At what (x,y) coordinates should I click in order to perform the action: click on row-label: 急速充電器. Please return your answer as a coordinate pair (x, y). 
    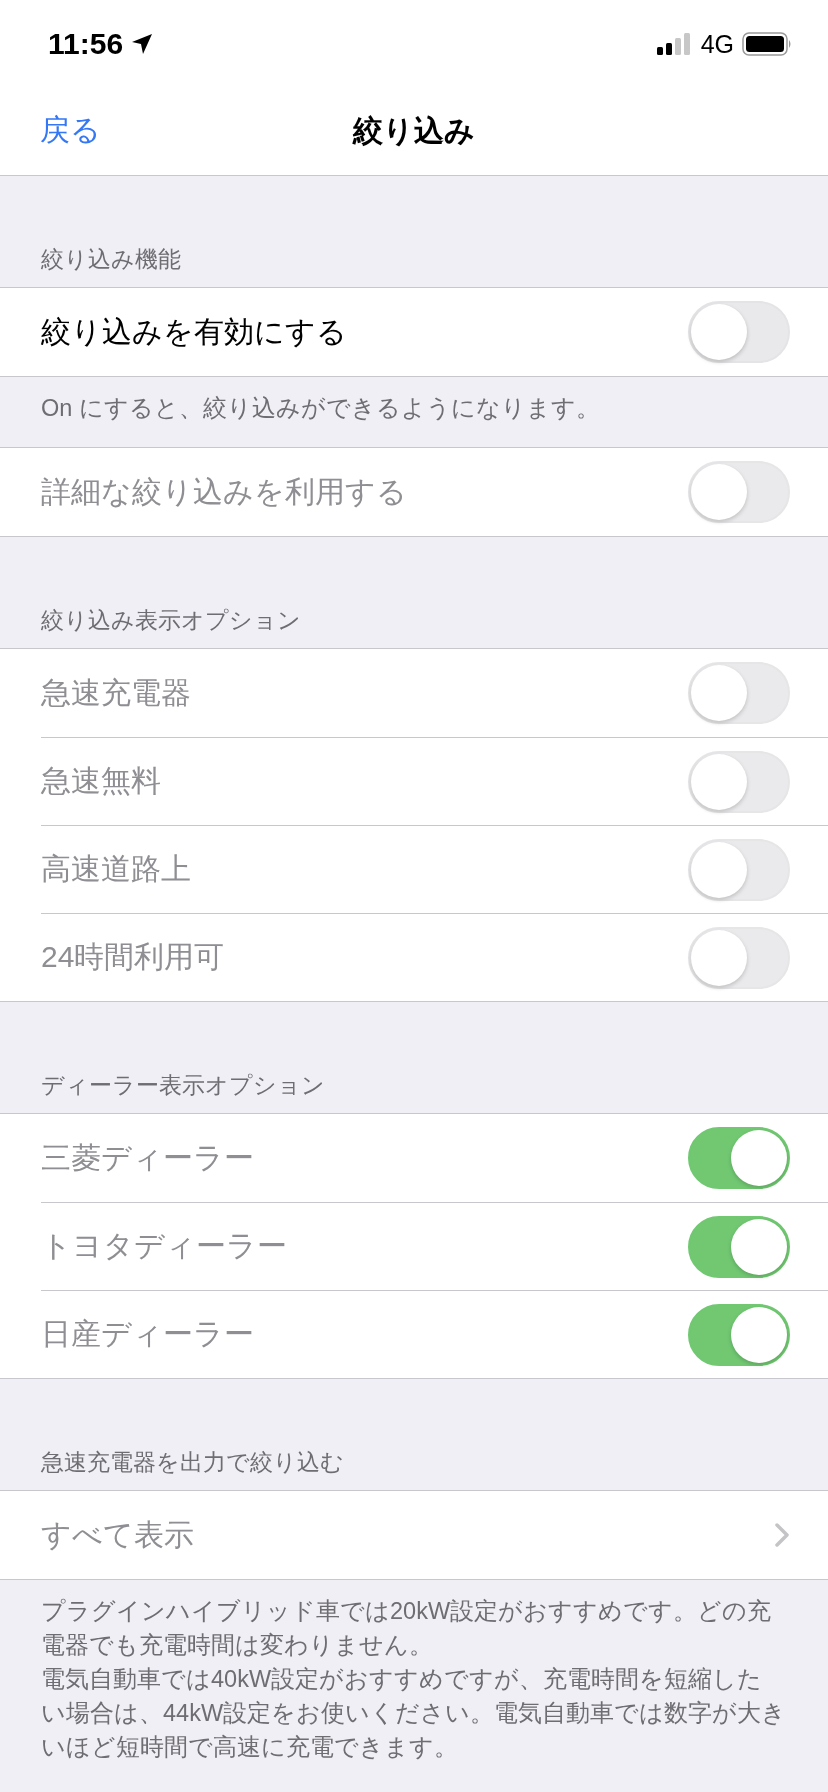
    Looking at the image, I should click on (116, 692).